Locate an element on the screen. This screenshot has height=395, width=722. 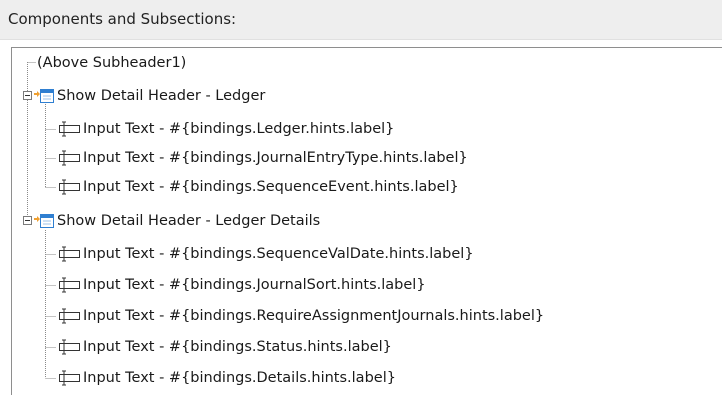
panel-title: Components and Subsections: is located at coordinates (122, 19).